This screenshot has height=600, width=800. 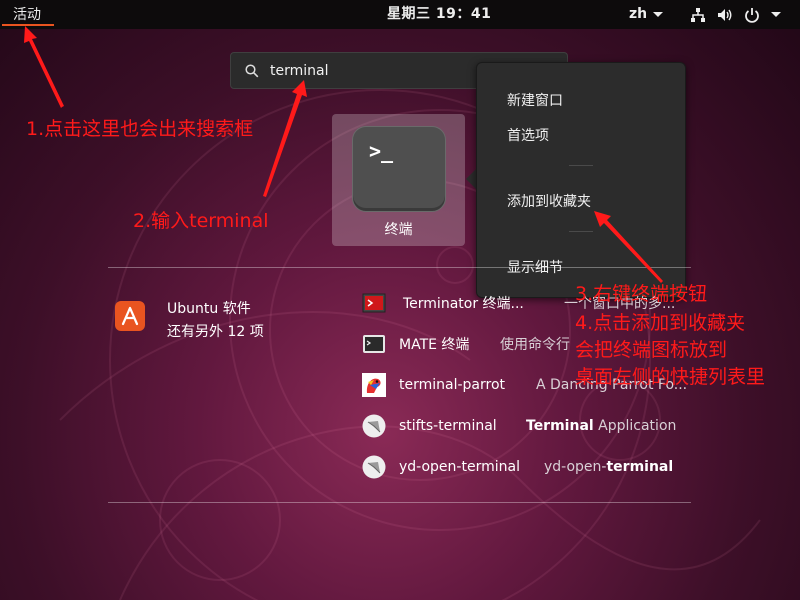 What do you see at coordinates (381, 151) in the screenshot?
I see `terminal-prompt: >_` at bounding box center [381, 151].